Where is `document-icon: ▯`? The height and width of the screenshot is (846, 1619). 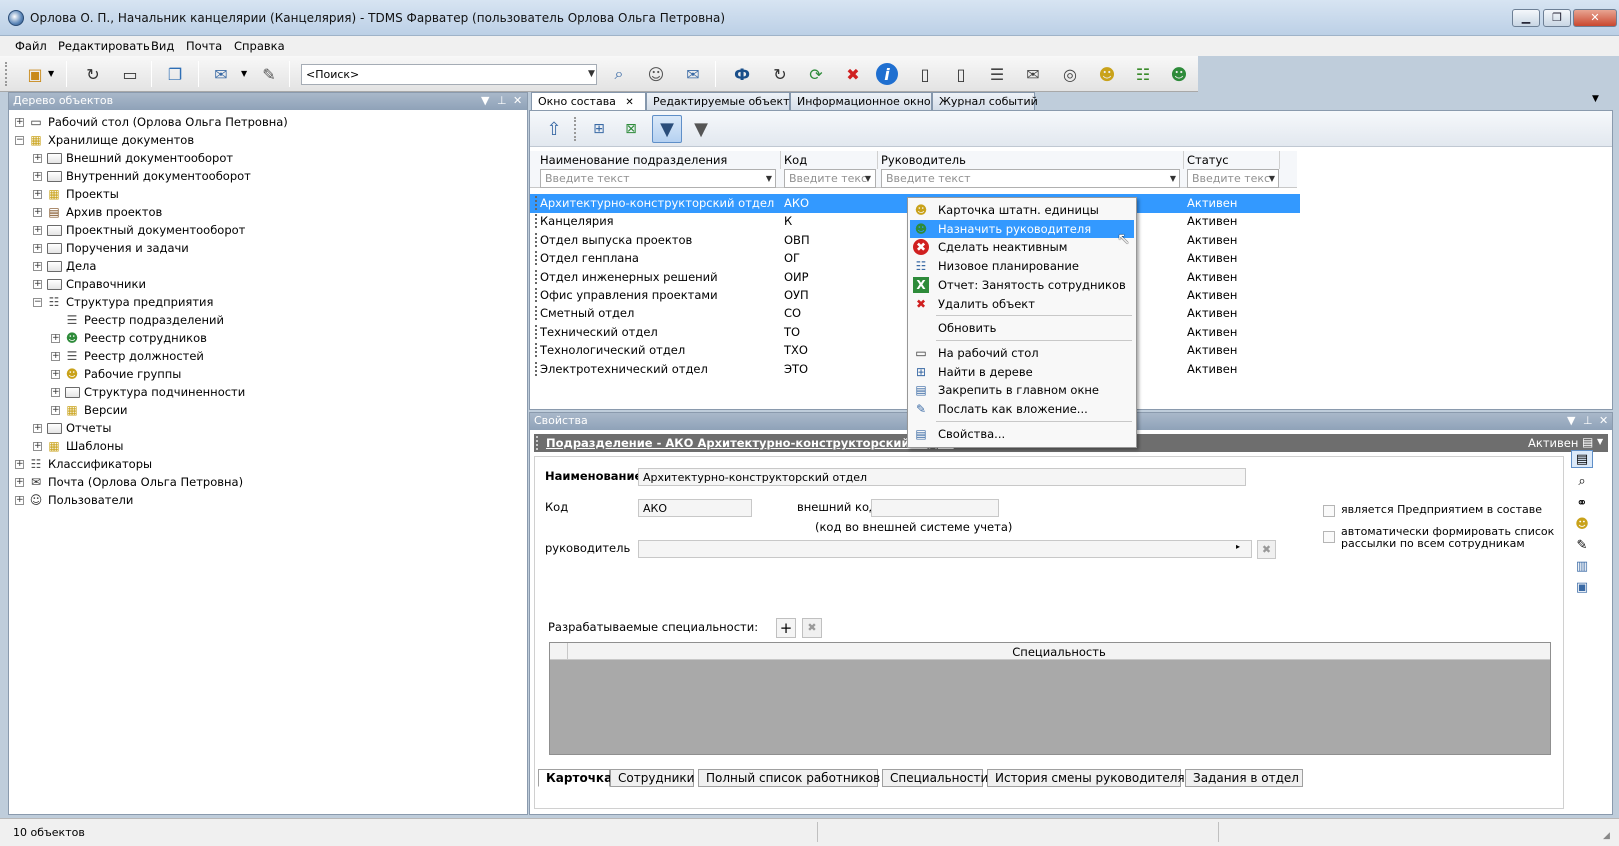
document-icon: ▯ is located at coordinates (925, 74).